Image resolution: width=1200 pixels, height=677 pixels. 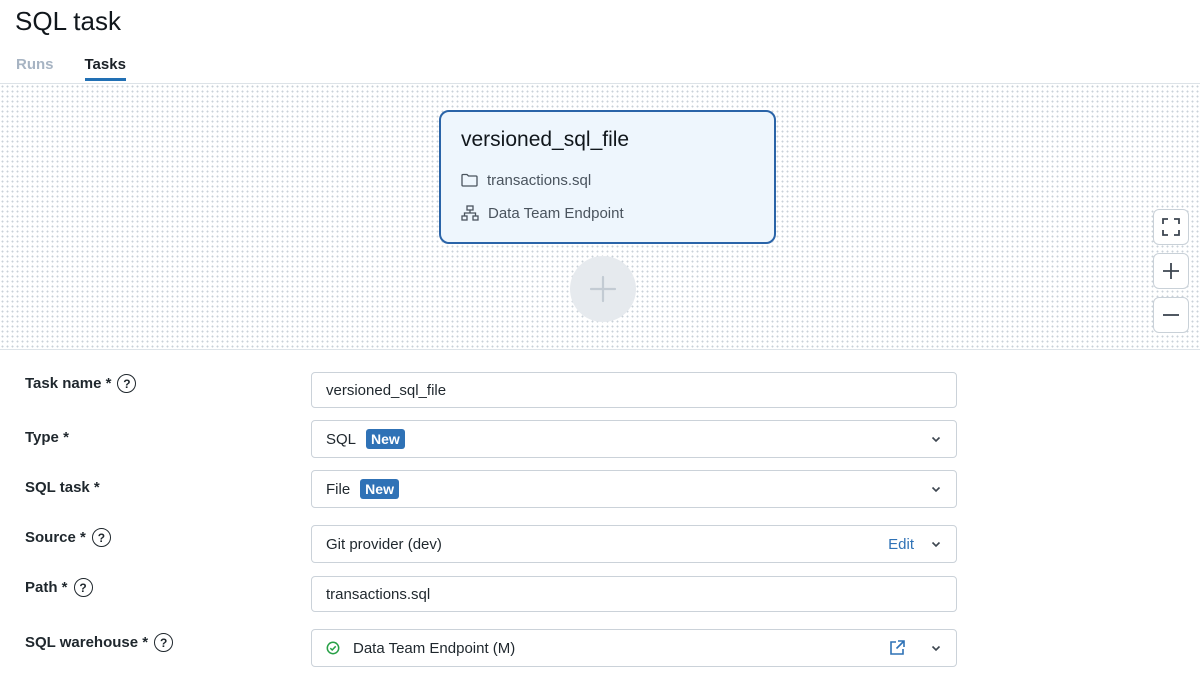 I want to click on sql-task-label-wrap: SQL task *, so click(x=62, y=487).